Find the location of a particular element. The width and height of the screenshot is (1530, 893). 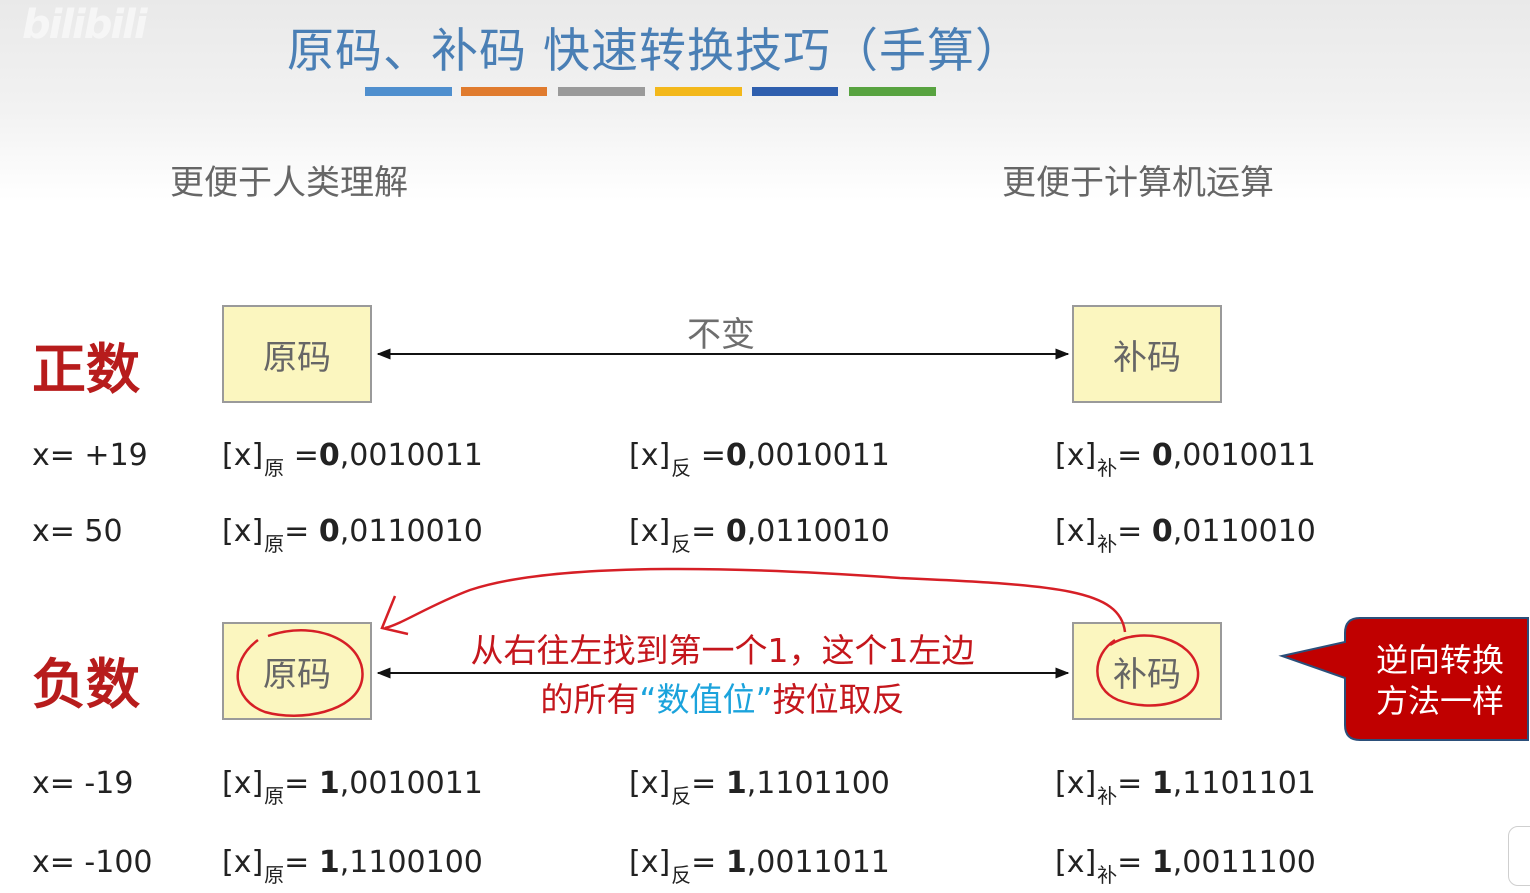

circle-around-twos-complement is located at coordinates (1148, 670).